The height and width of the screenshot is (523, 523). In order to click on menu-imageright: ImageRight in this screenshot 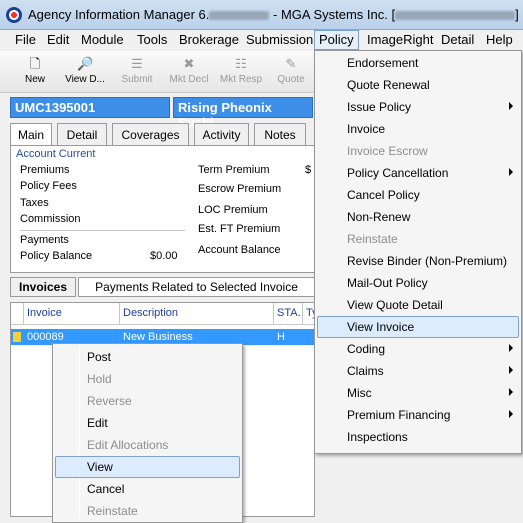, I will do `click(400, 39)`.